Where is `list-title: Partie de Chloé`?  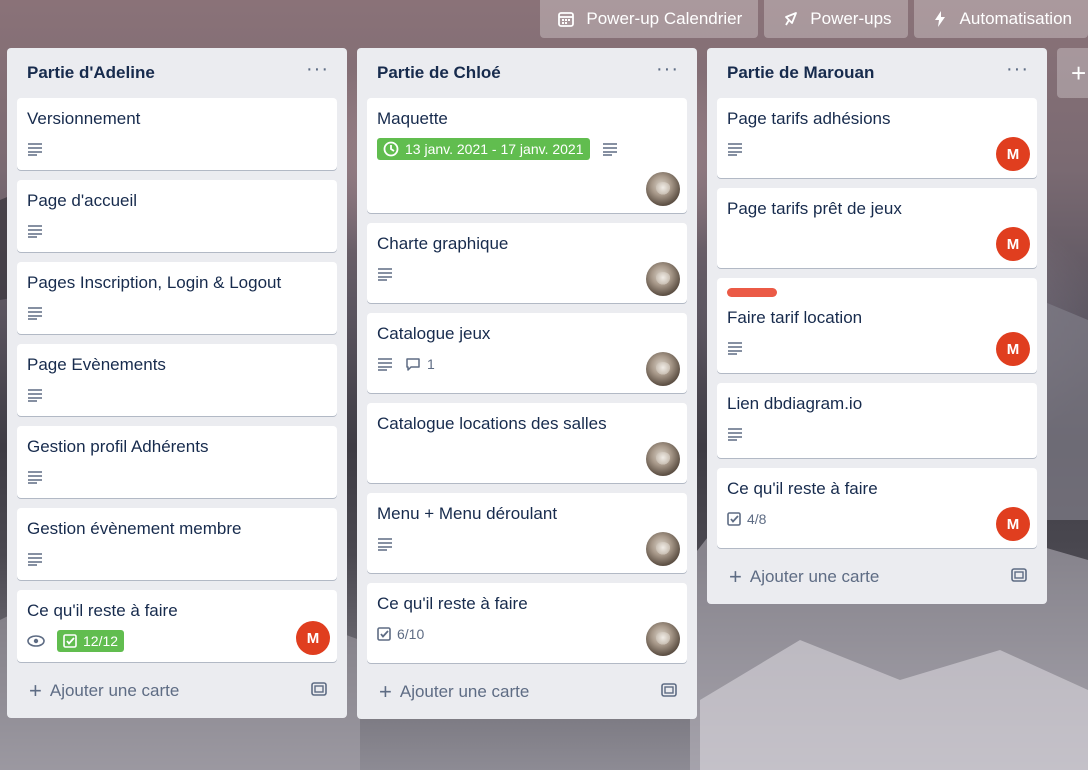
list-title: Partie de Chloé is located at coordinates (439, 73).